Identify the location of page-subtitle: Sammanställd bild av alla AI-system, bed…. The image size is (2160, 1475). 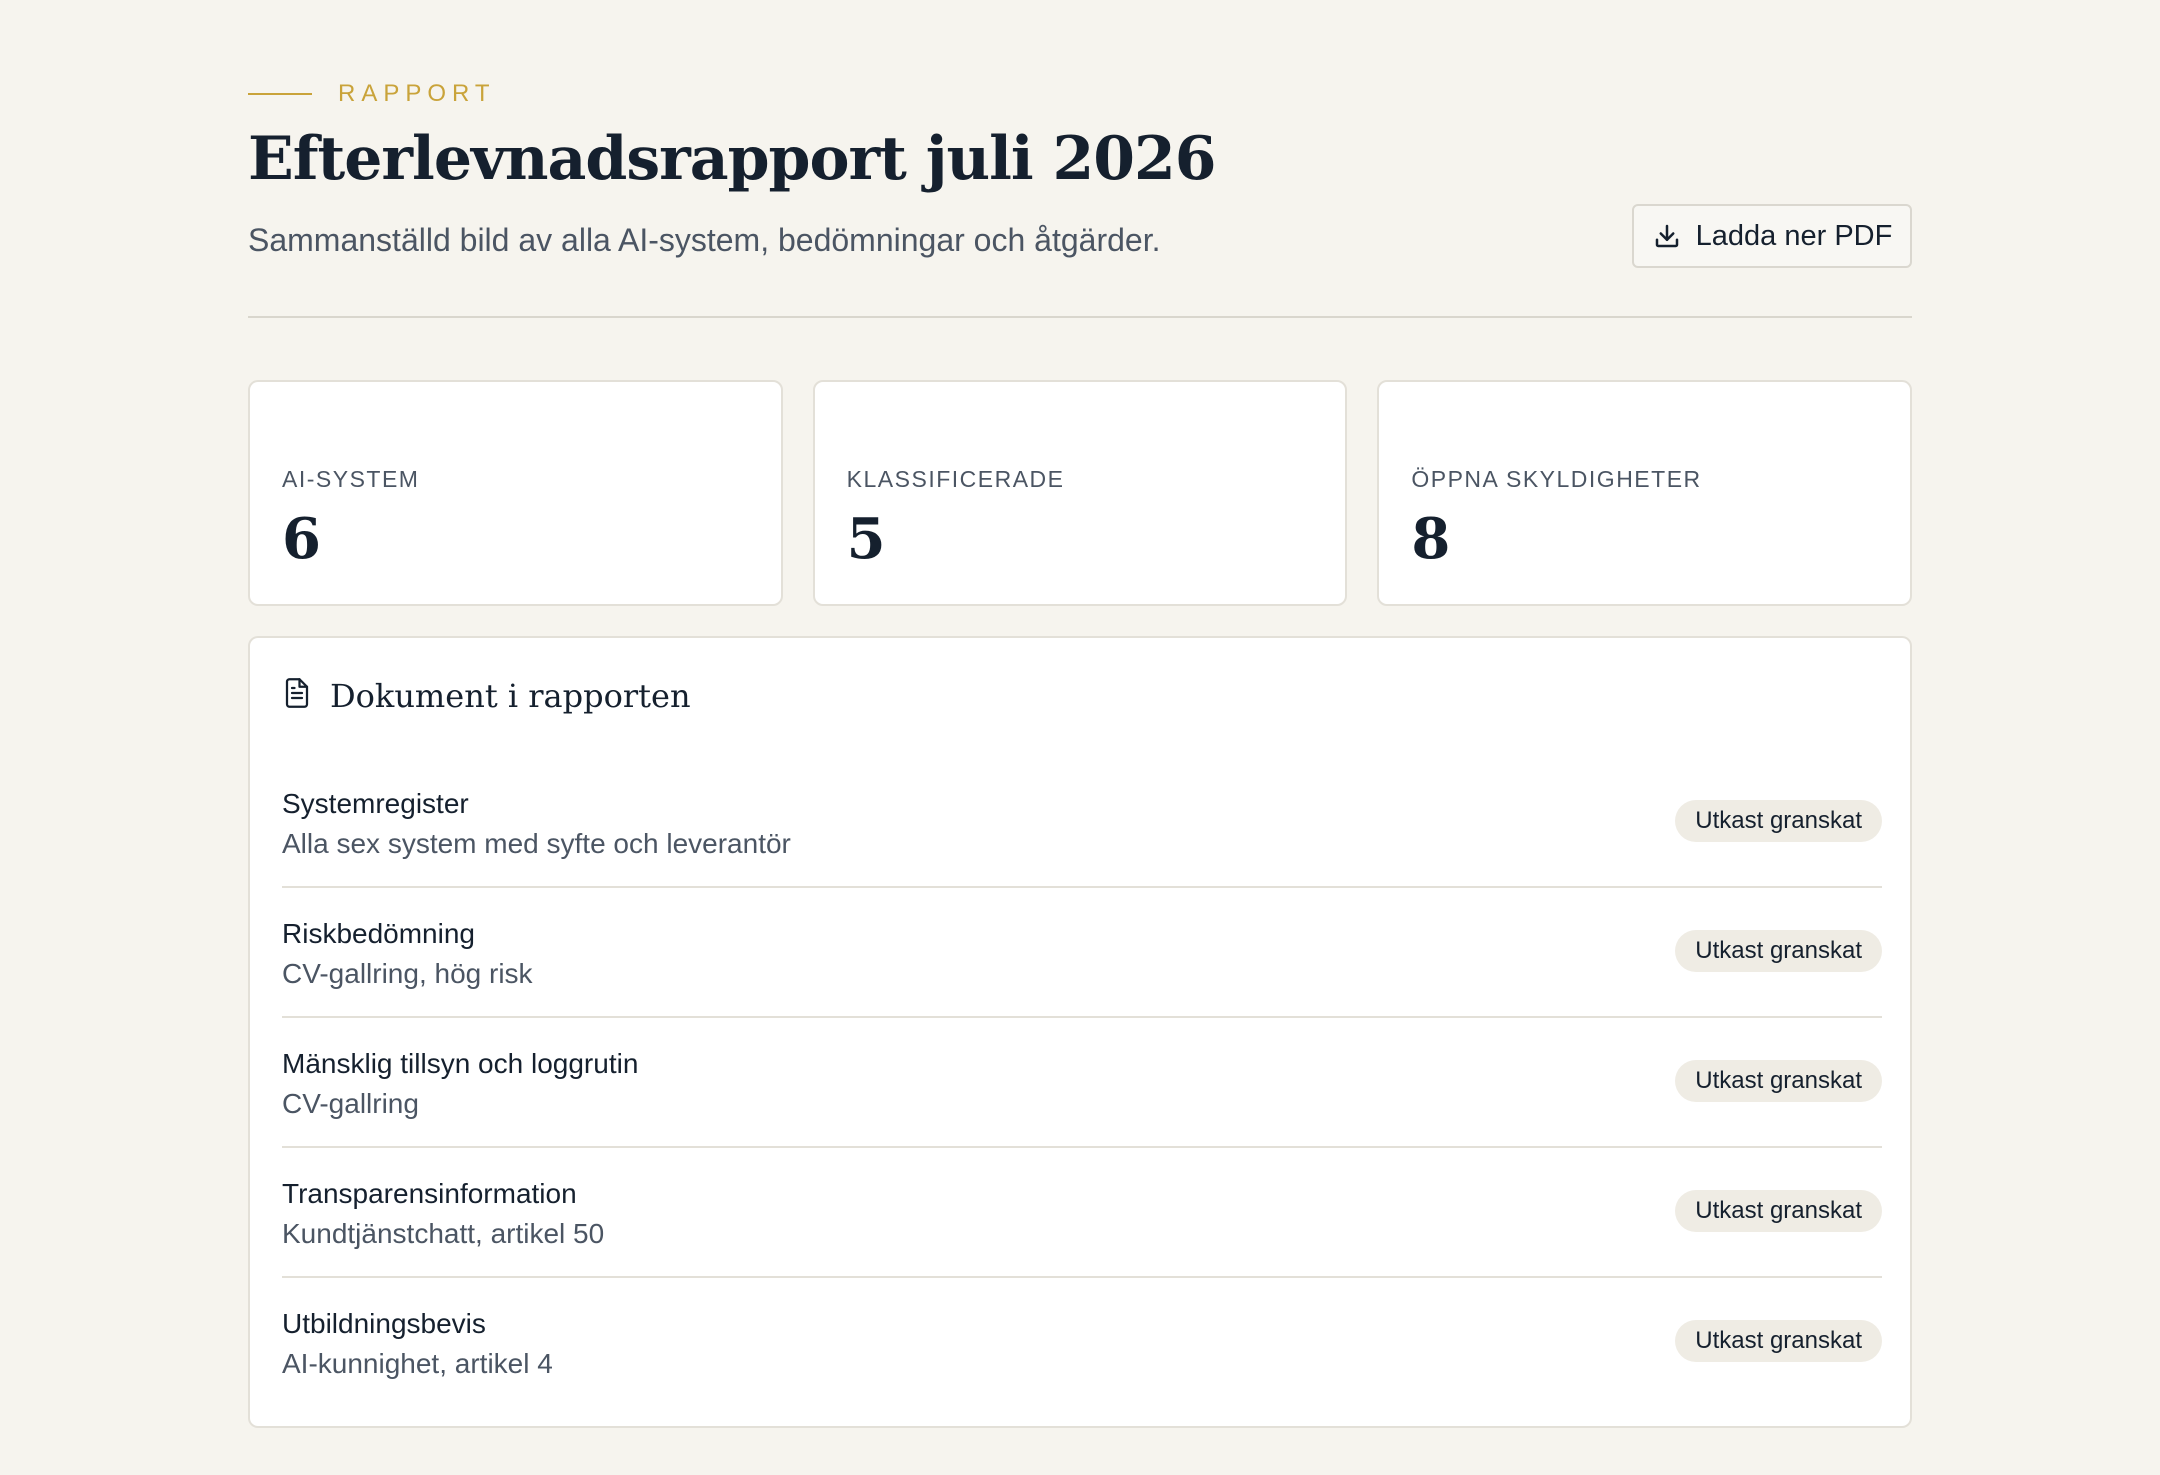
(704, 240).